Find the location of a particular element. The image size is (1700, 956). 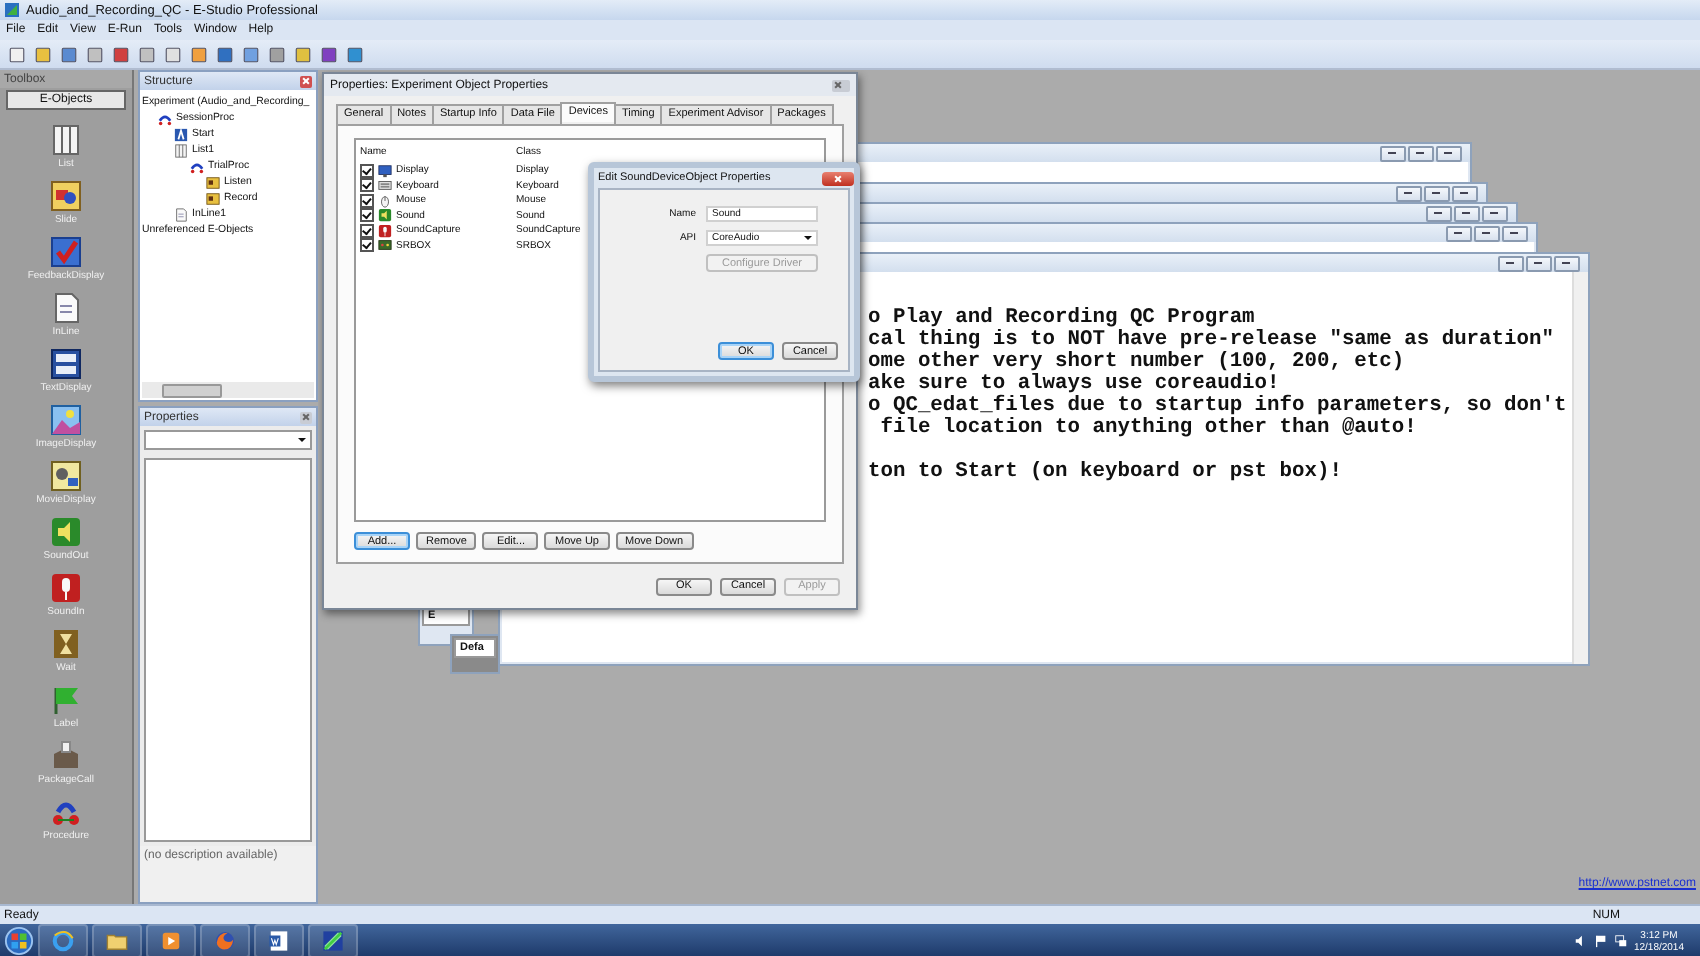

device-box-icon is located at coordinates (385, 245).